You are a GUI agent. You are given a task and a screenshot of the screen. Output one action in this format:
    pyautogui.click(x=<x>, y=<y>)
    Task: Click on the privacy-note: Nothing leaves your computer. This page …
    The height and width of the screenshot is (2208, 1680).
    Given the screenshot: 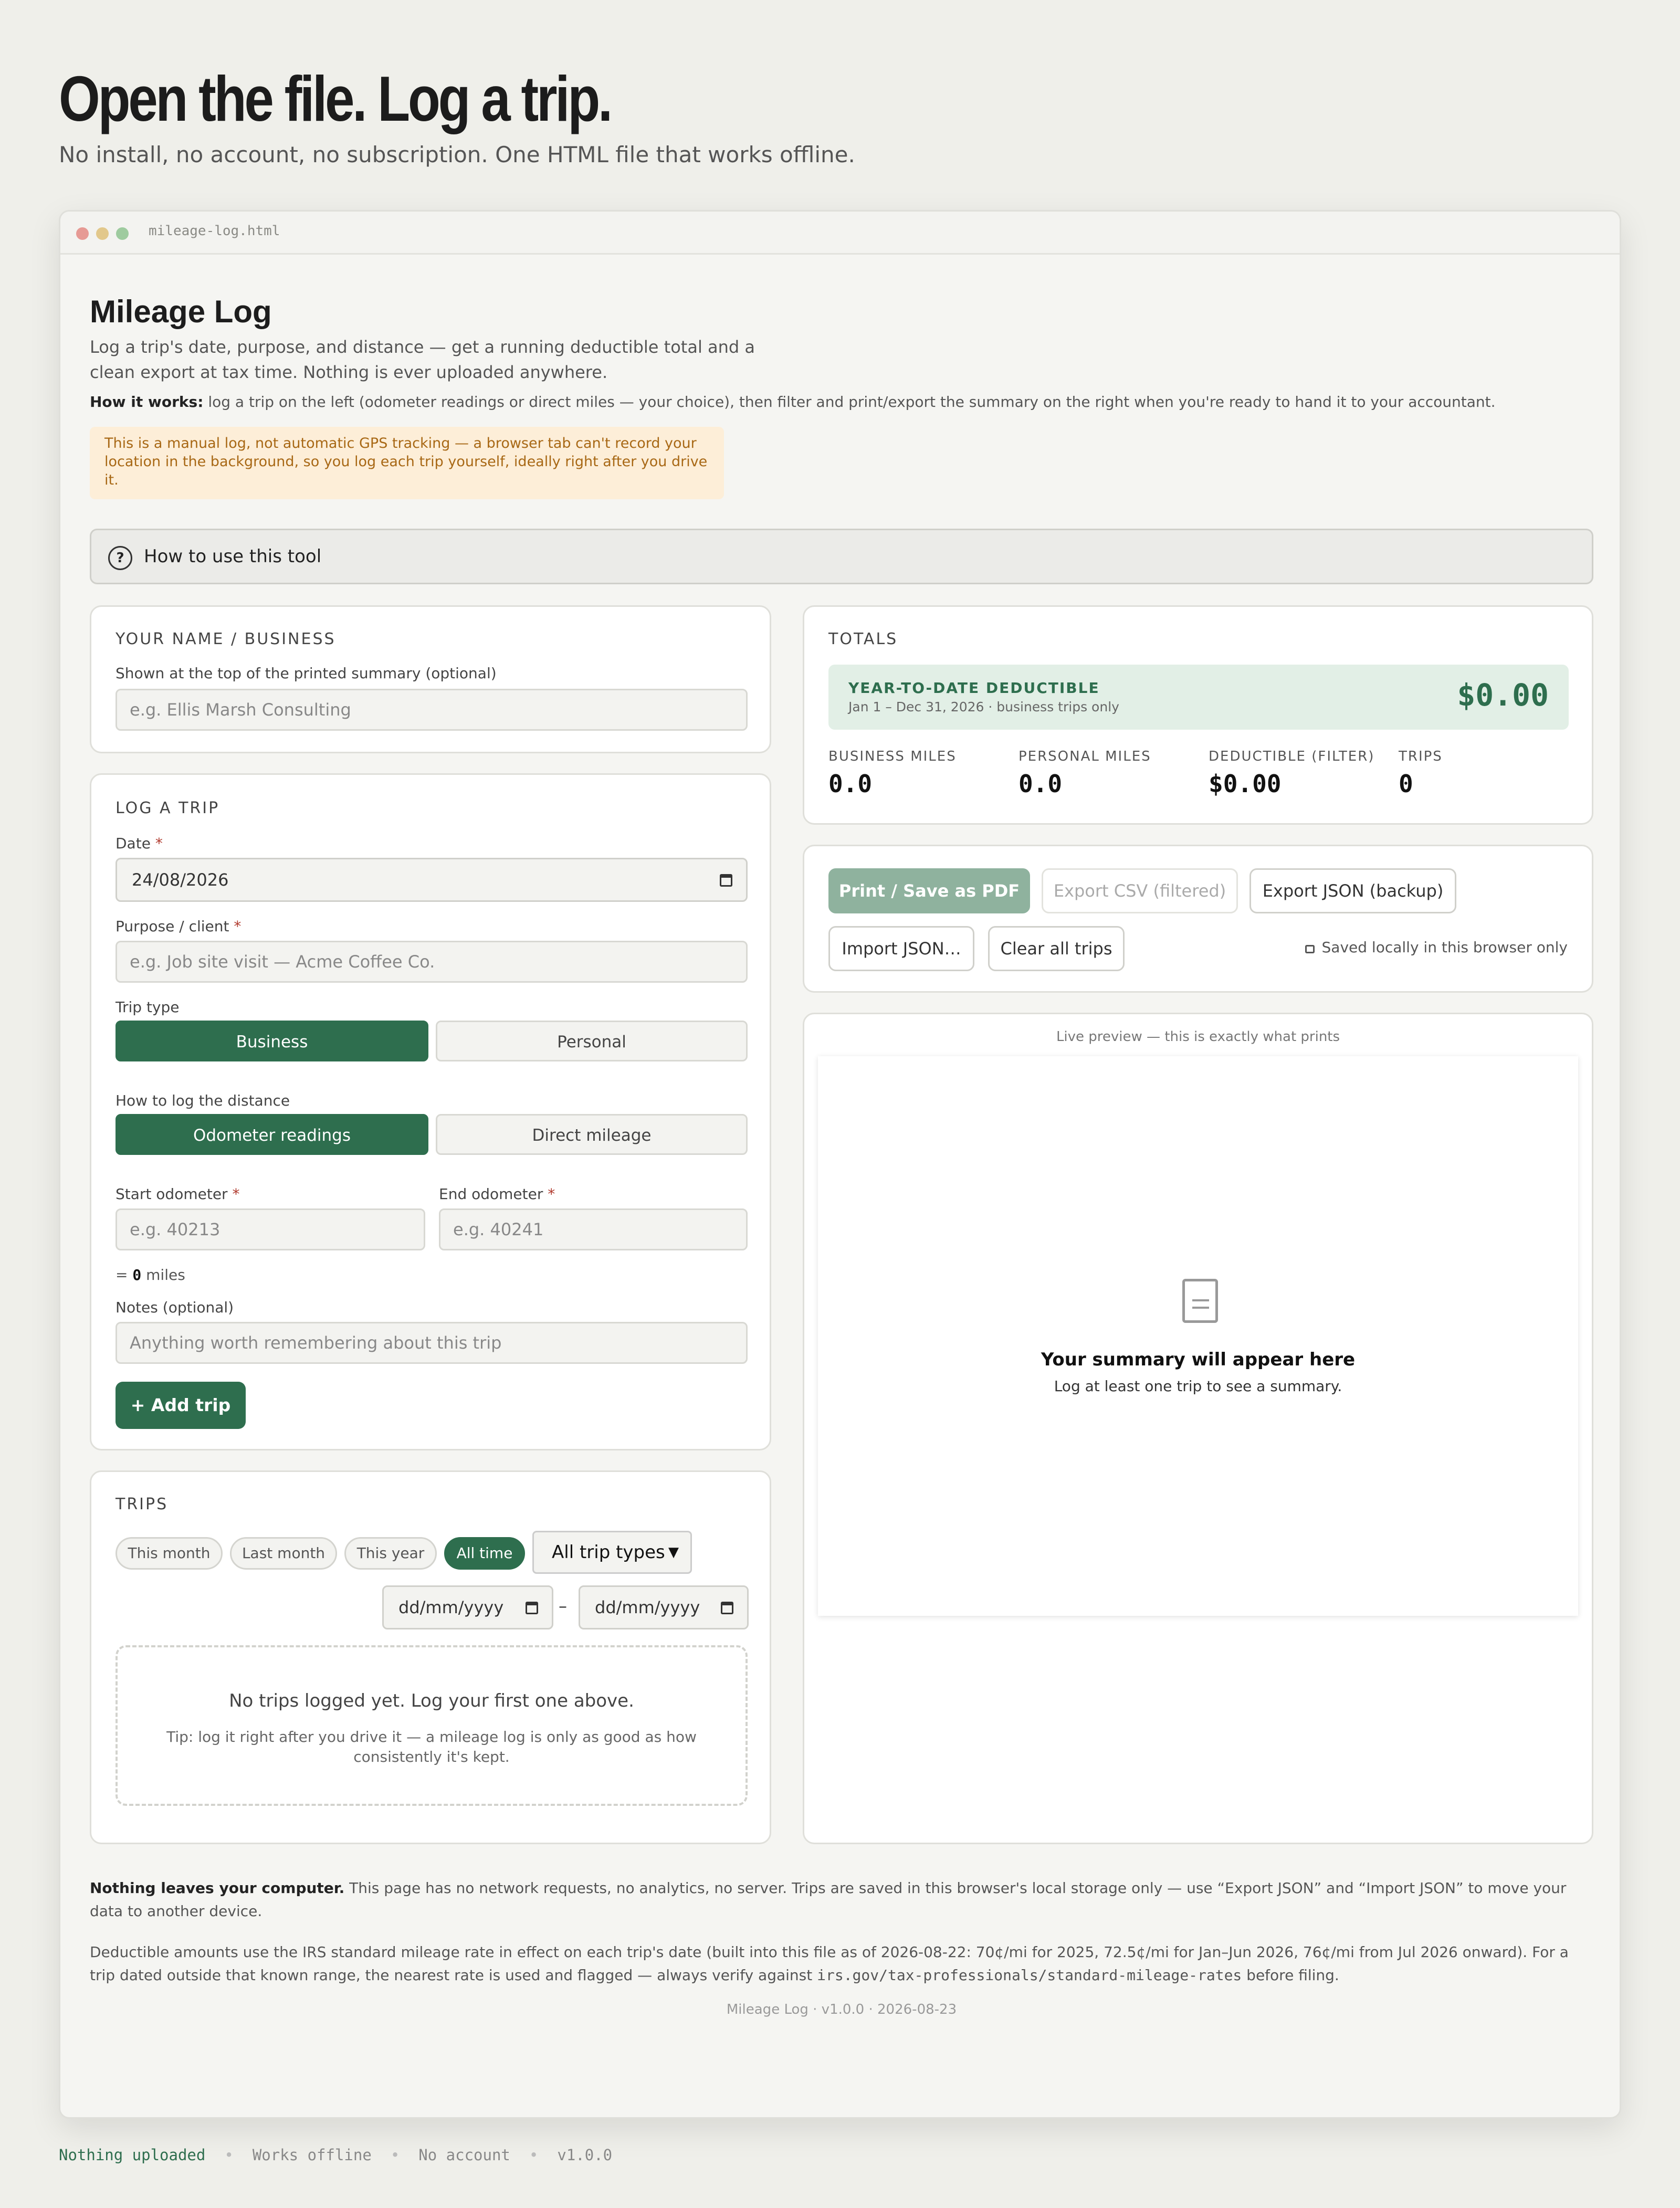 What is the action you would take?
    pyautogui.click(x=841, y=1900)
    